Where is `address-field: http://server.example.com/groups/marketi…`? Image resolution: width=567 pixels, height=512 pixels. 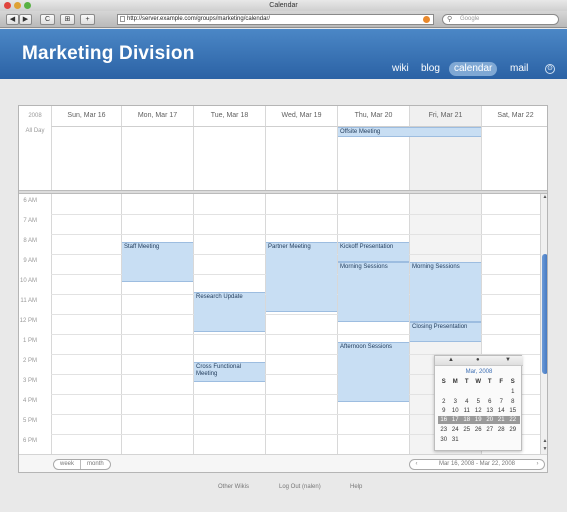 address-field: http://server.example.com/groups/marketi… is located at coordinates (275, 19).